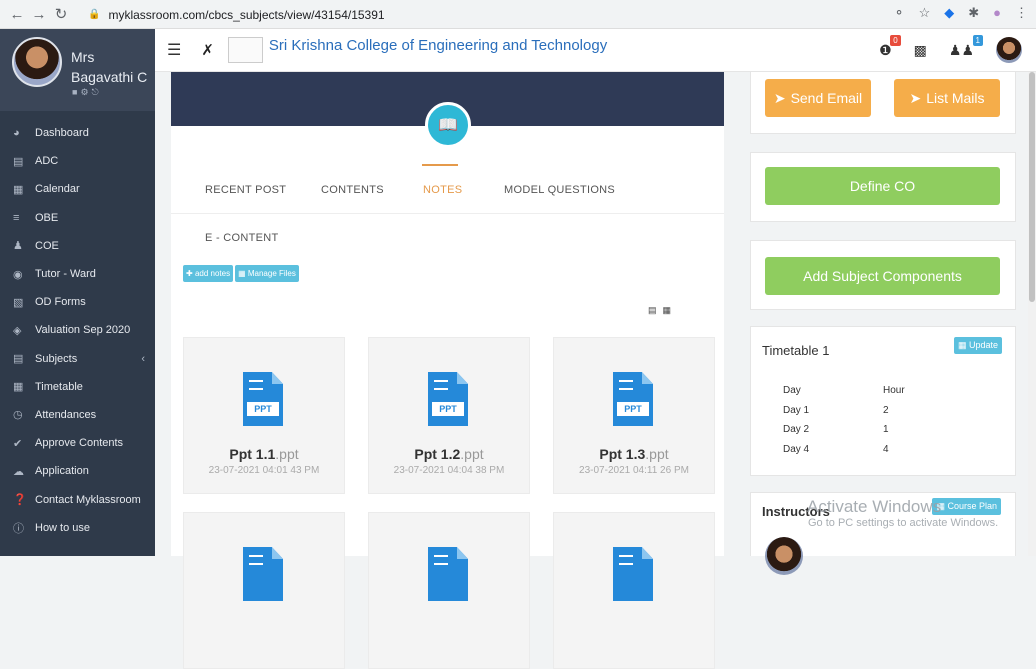  What do you see at coordinates (966, 506) in the screenshot?
I see `course-plan-button: ▦ Course Plan` at bounding box center [966, 506].